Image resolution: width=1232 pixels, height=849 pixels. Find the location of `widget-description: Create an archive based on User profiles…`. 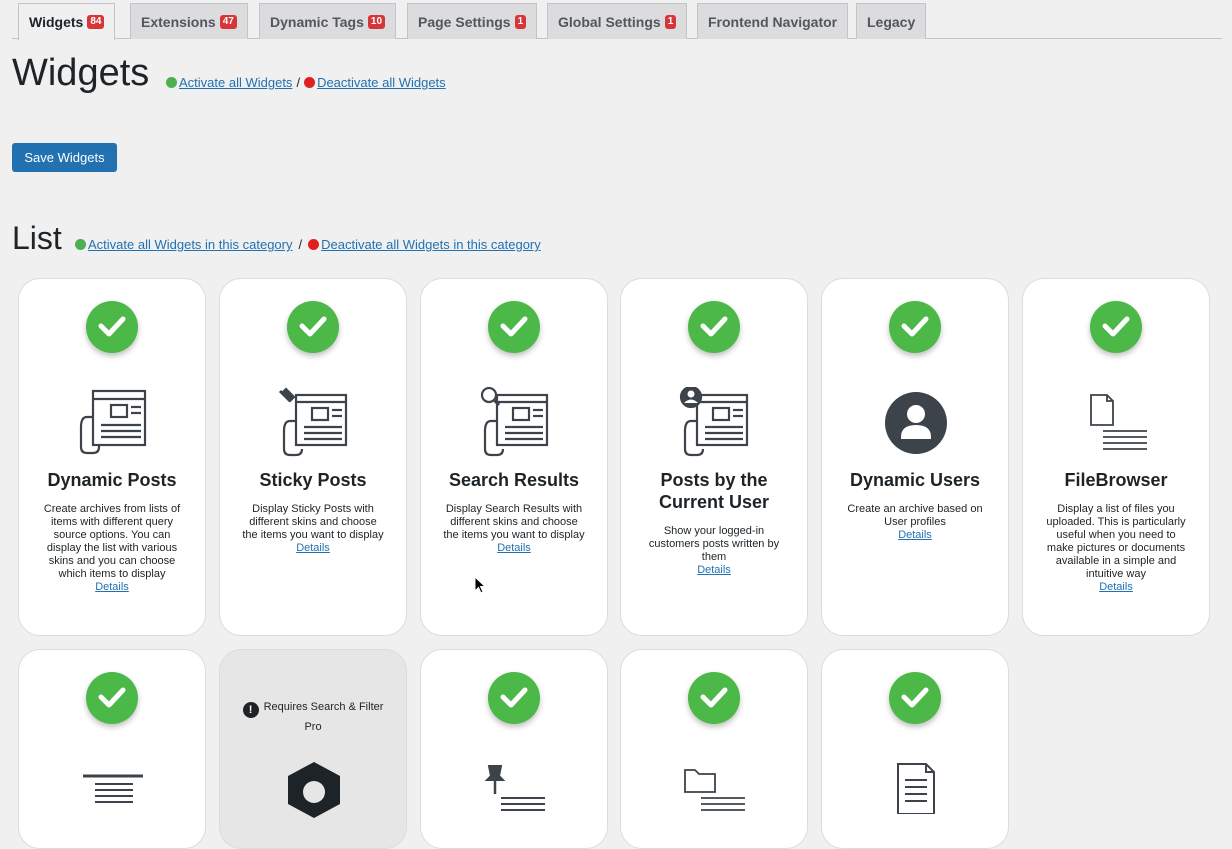

widget-description: Create an archive based on User profiles… is located at coordinates (915, 522).